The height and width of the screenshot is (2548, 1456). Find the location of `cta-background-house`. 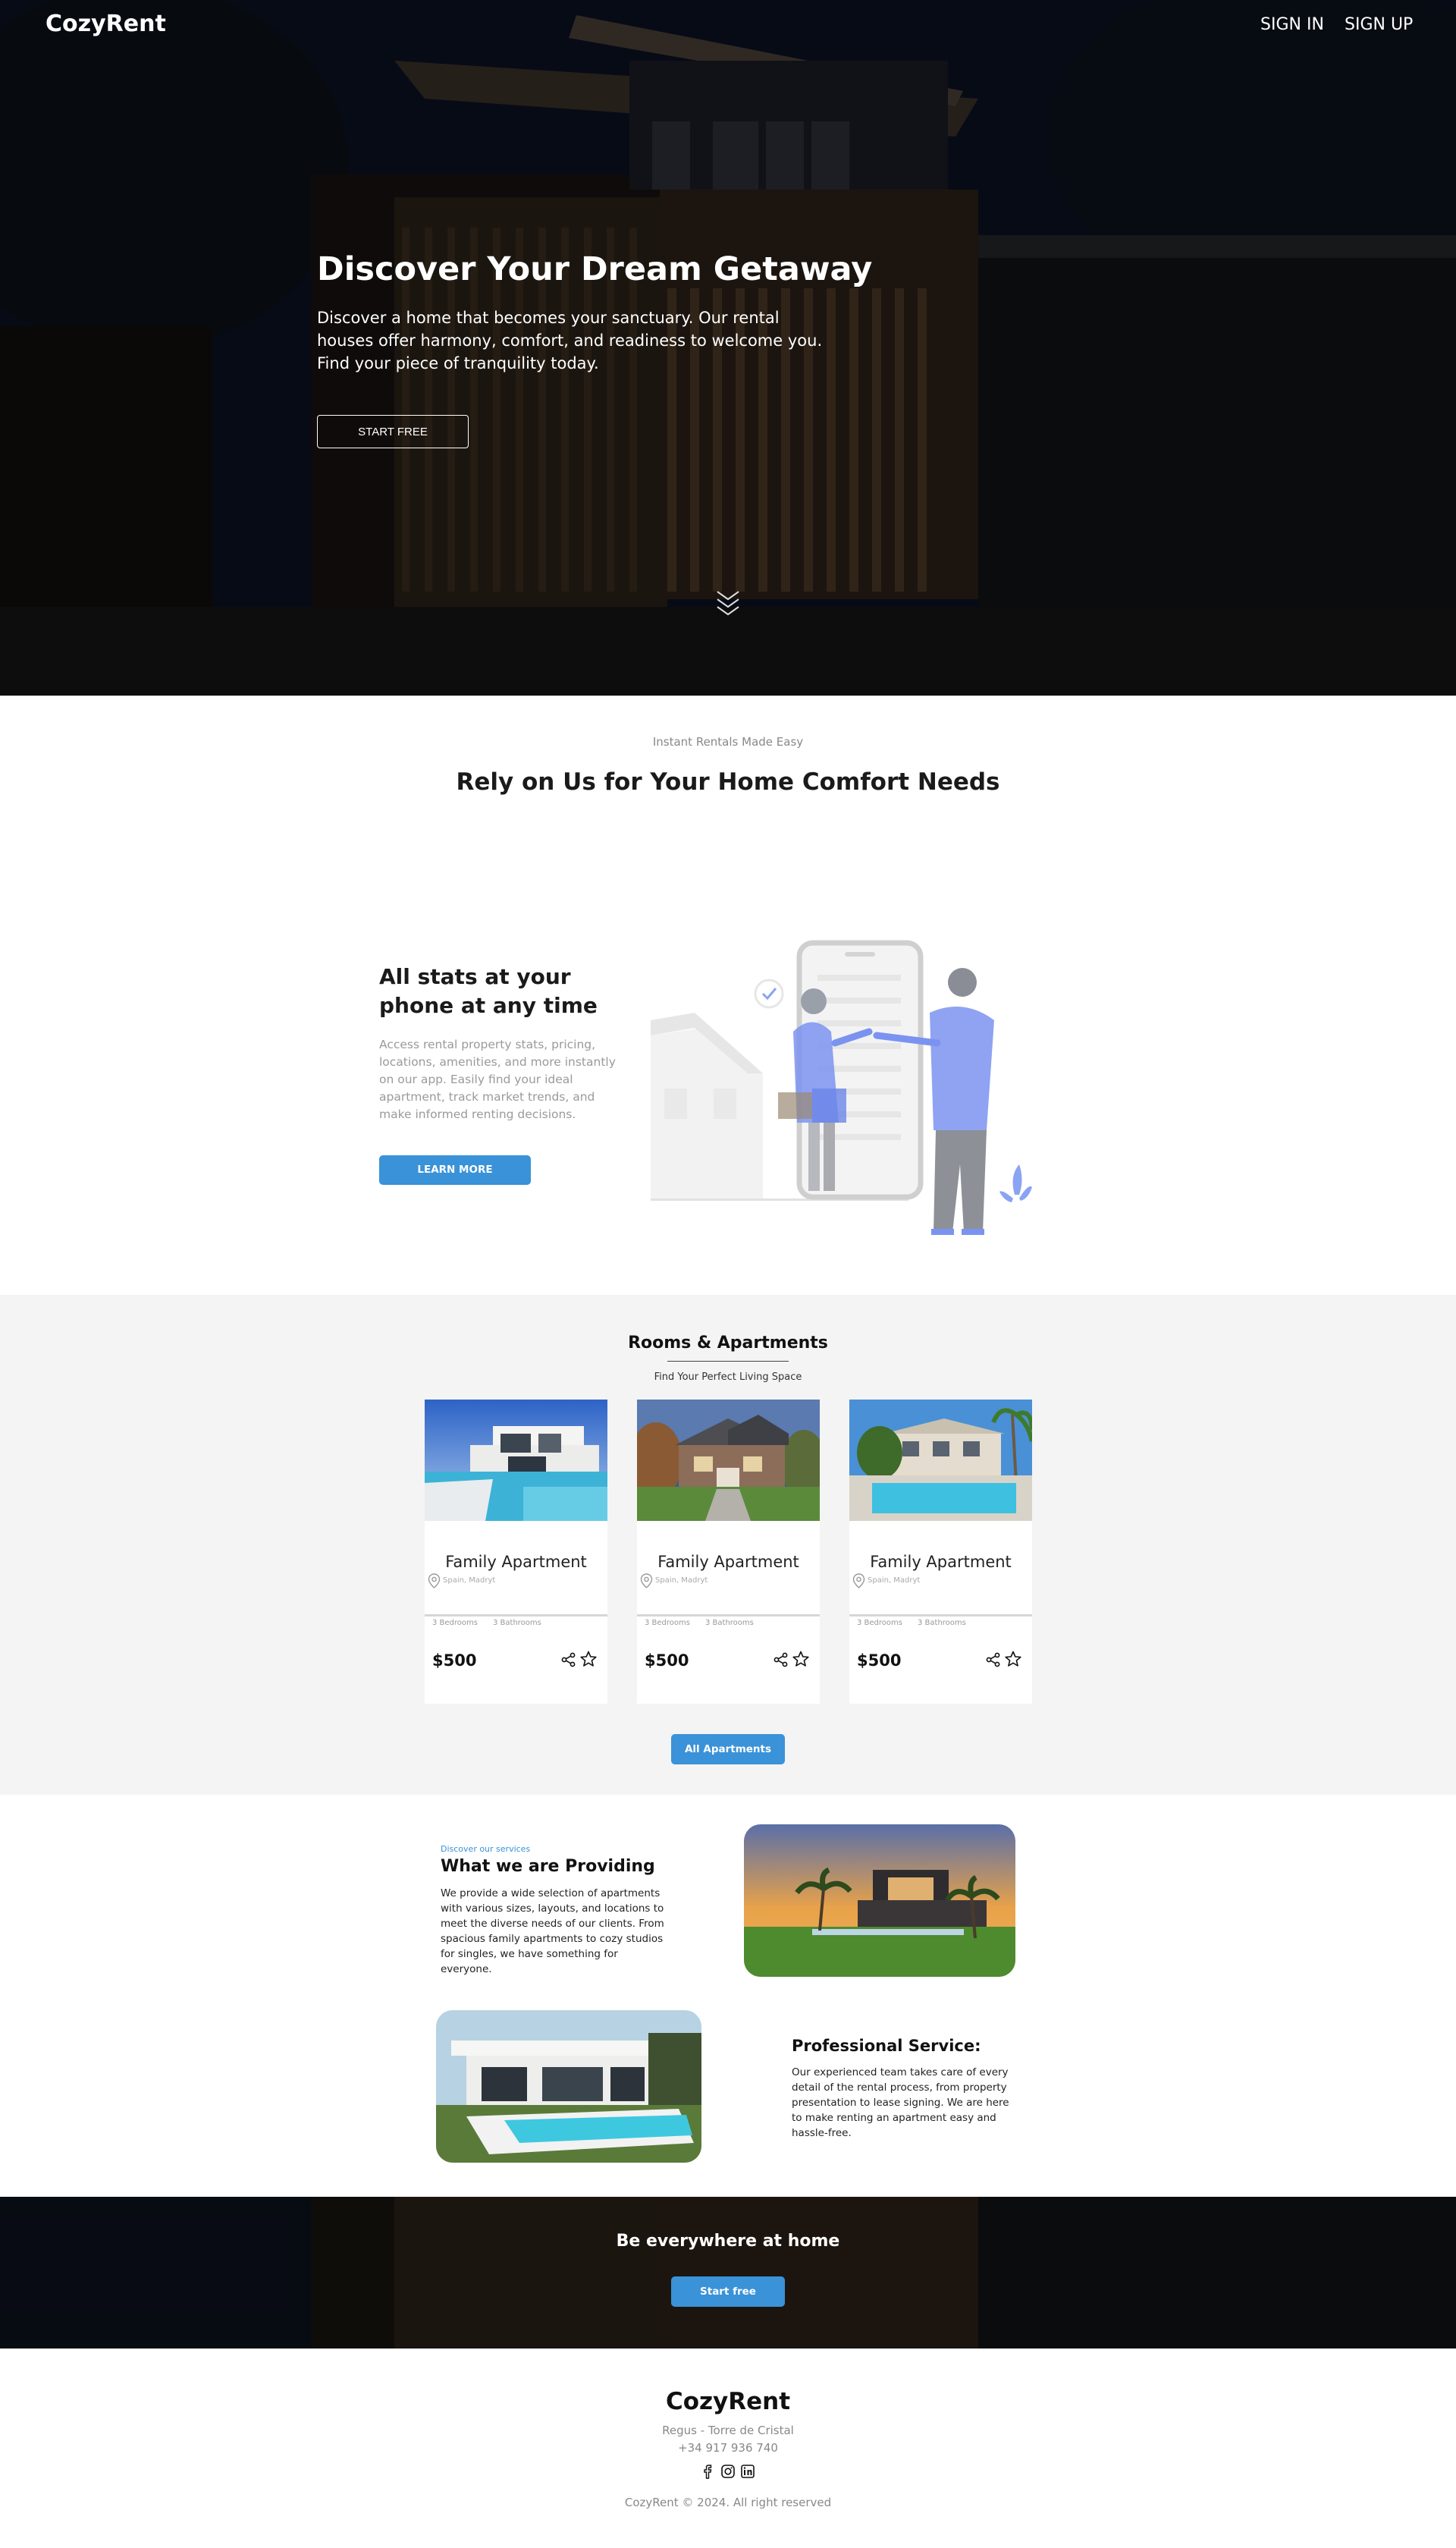

cta-background-house is located at coordinates (728, 2272).